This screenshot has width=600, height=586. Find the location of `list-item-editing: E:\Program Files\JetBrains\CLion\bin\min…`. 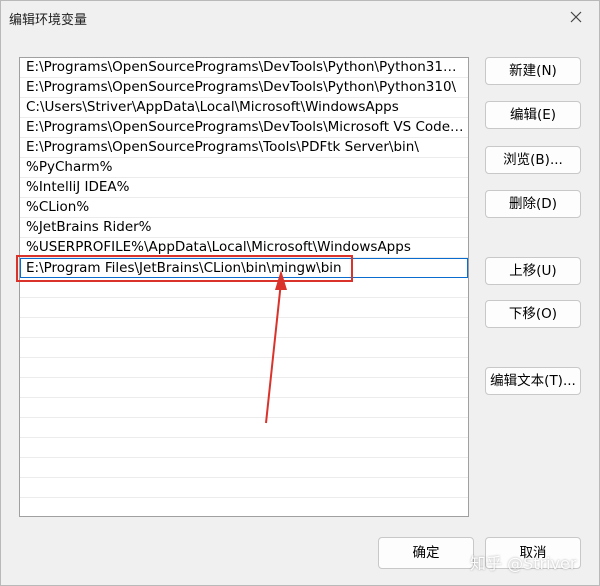

list-item-editing: E:\Program Files\JetBrains\CLion\bin\min… is located at coordinates (244, 268).